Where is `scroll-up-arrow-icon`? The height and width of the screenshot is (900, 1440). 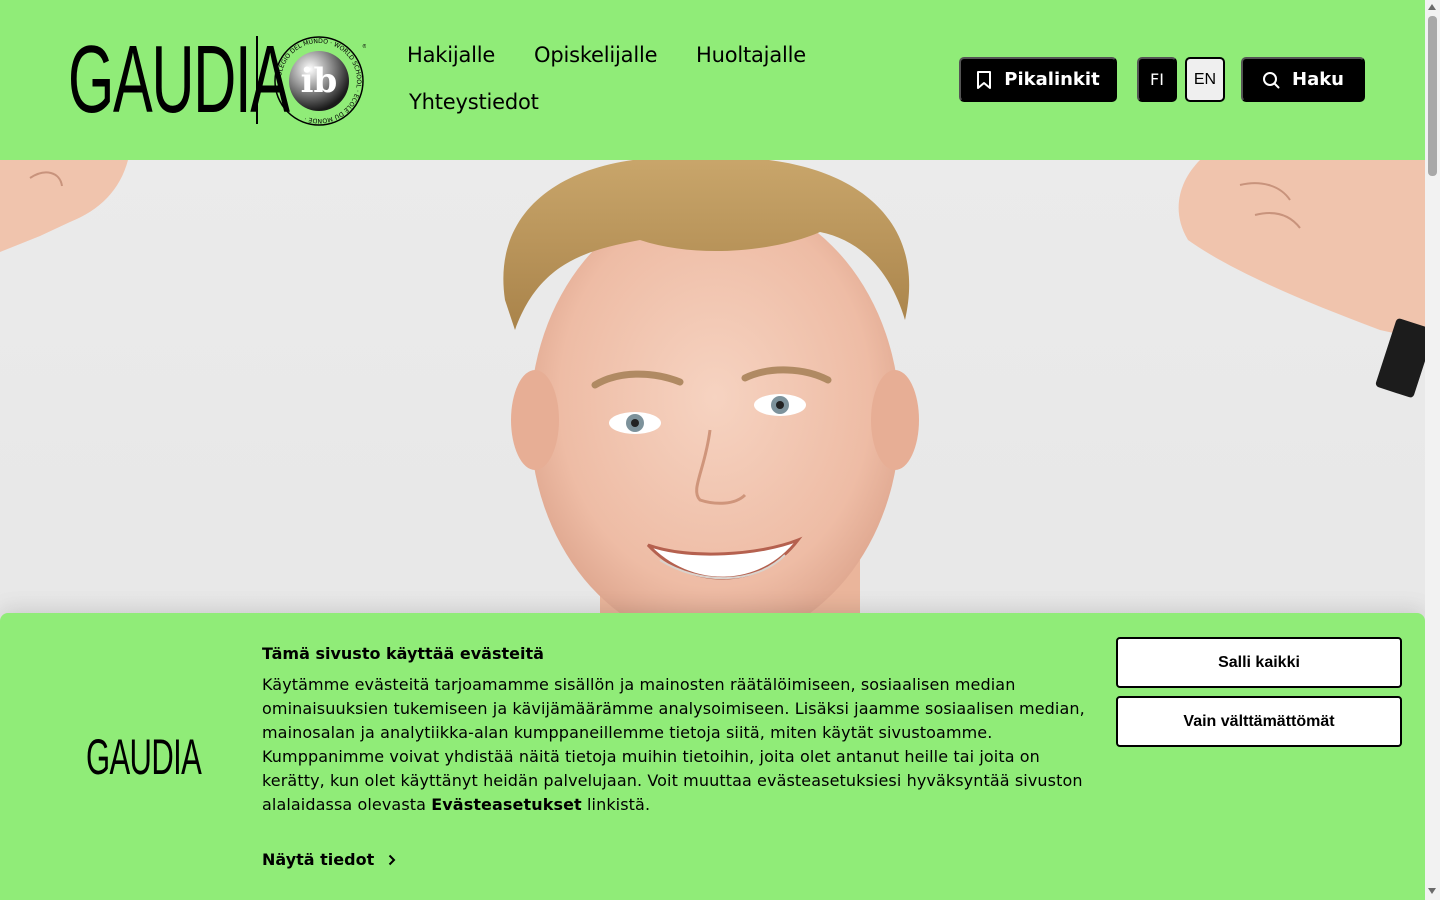 scroll-up-arrow-icon is located at coordinates (1432, 7).